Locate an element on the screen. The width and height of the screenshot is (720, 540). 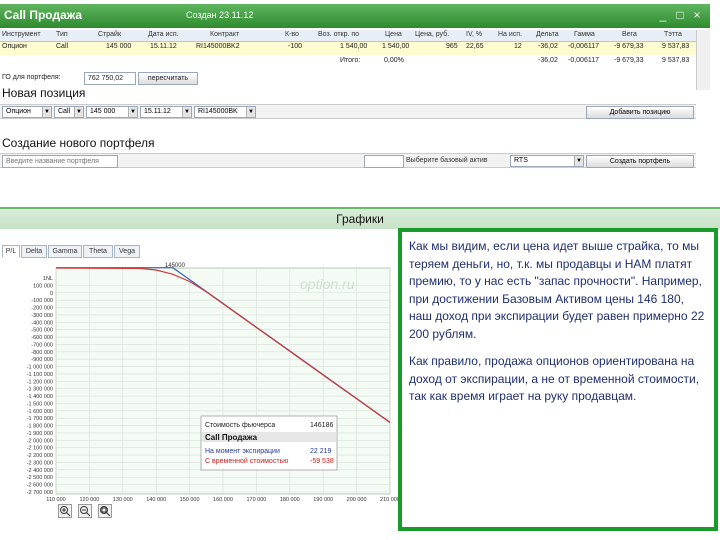
col-theta: Тэтта is located at coordinates (673, 34).